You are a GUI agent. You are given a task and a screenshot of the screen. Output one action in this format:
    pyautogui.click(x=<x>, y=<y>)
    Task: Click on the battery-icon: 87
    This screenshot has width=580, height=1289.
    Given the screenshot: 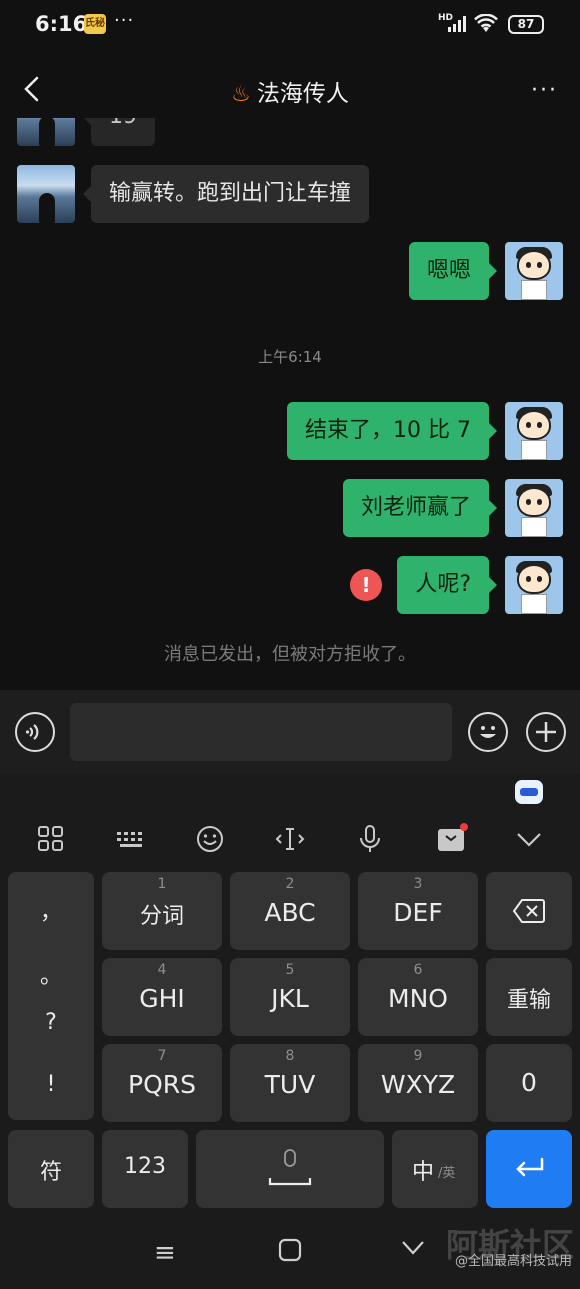 What is the action you would take?
    pyautogui.click(x=526, y=24)
    